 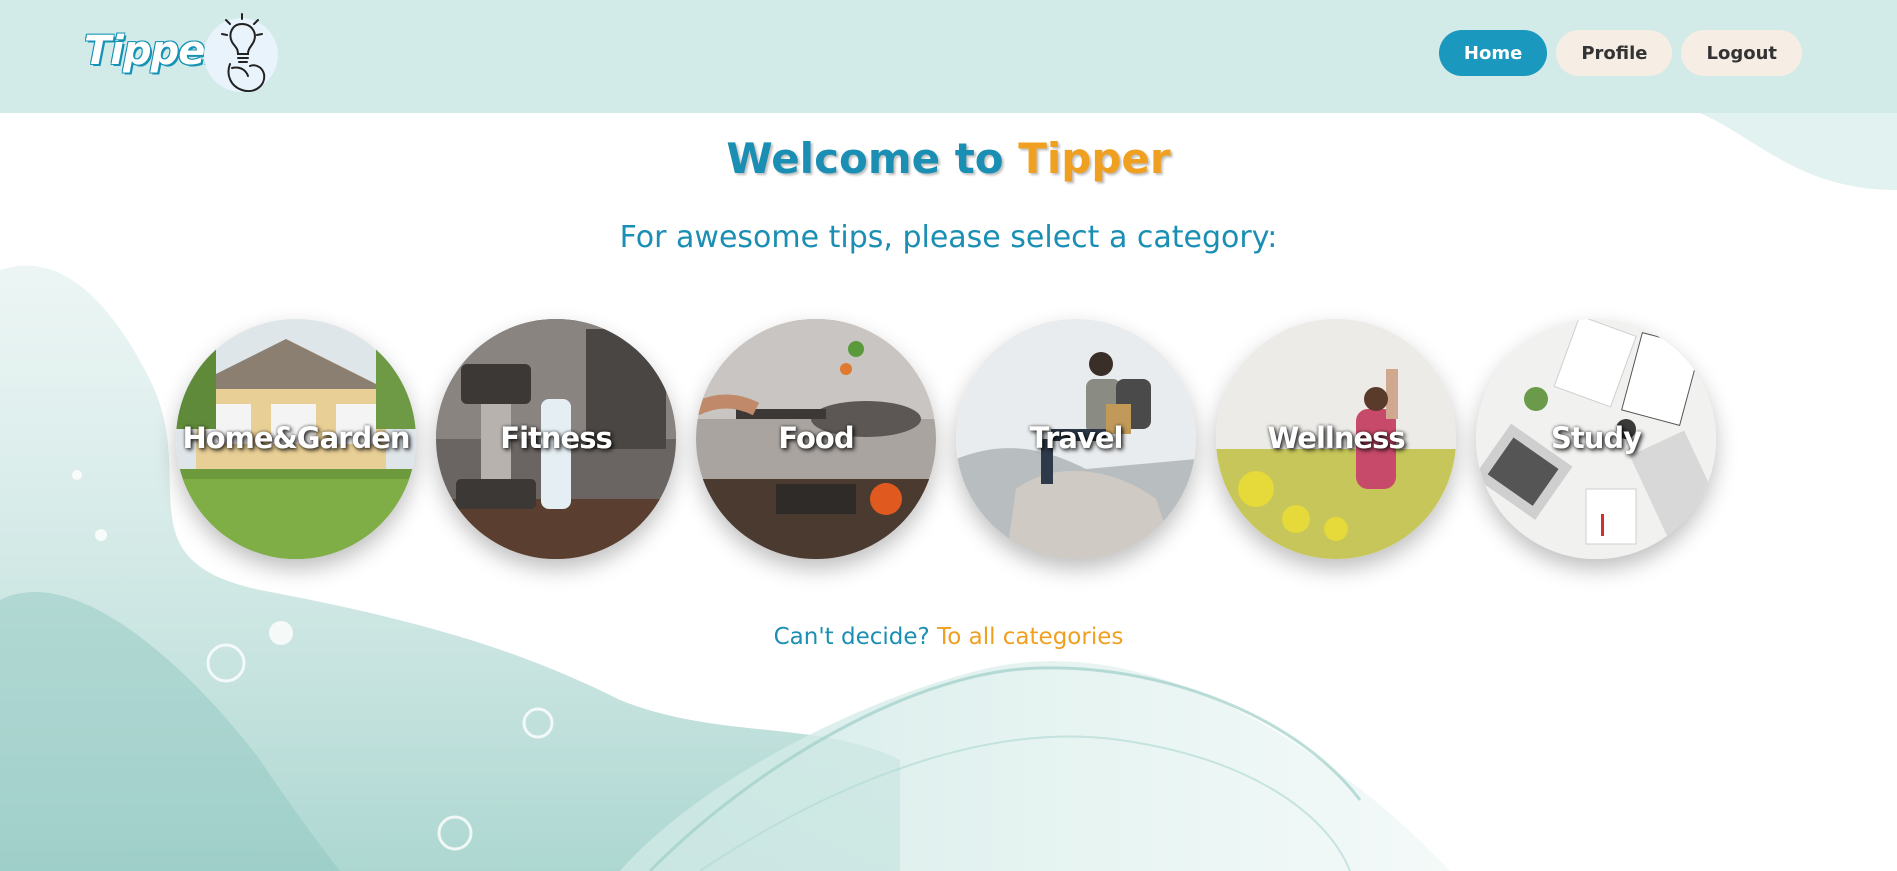 I want to click on lightbulb-hand-icon, so click(x=241, y=52).